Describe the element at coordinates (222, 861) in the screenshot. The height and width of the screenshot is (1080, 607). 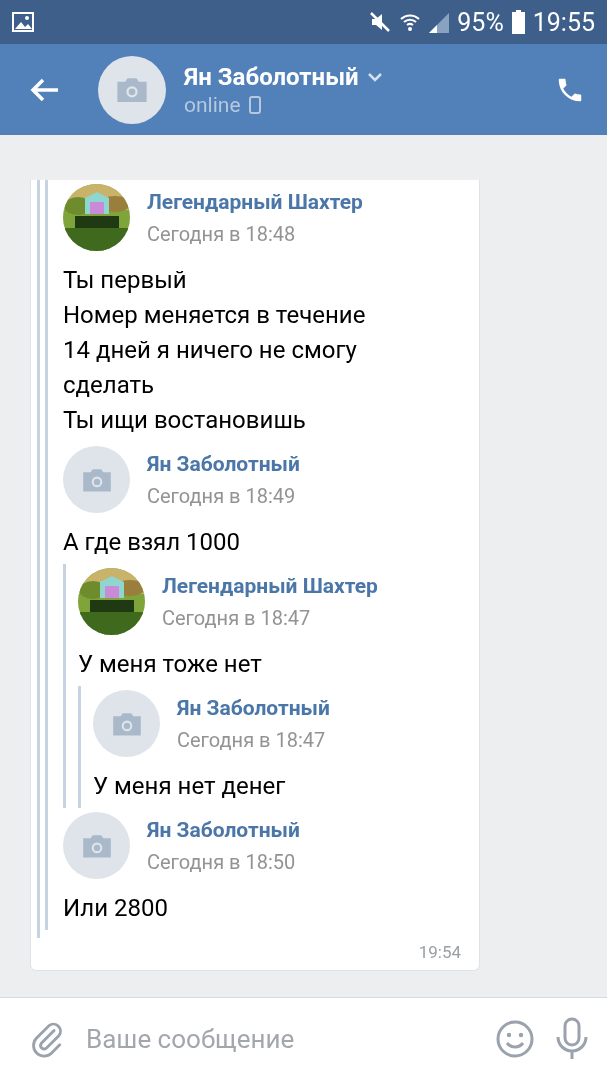
I see `message-time: Сегодня в 18:50` at that location.